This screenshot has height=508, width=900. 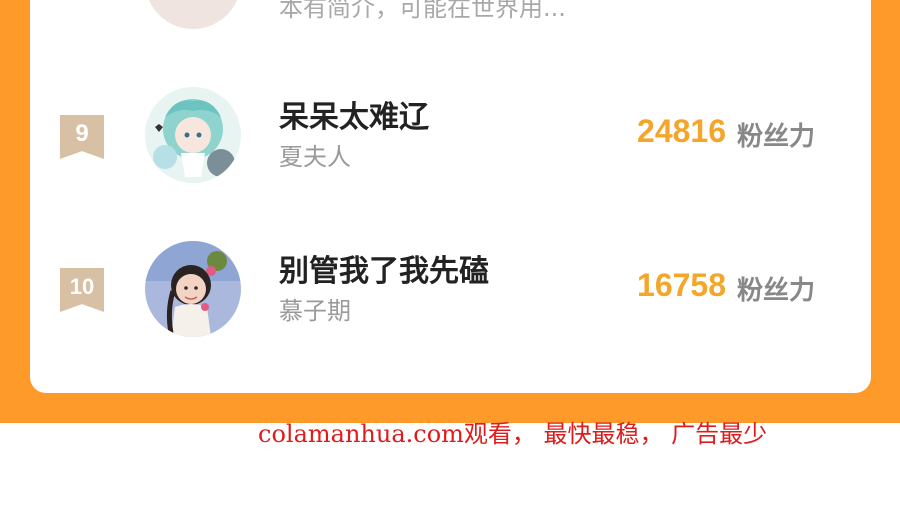 What do you see at coordinates (354, 114) in the screenshot?
I see `user-name: 呆呆太难辽` at bounding box center [354, 114].